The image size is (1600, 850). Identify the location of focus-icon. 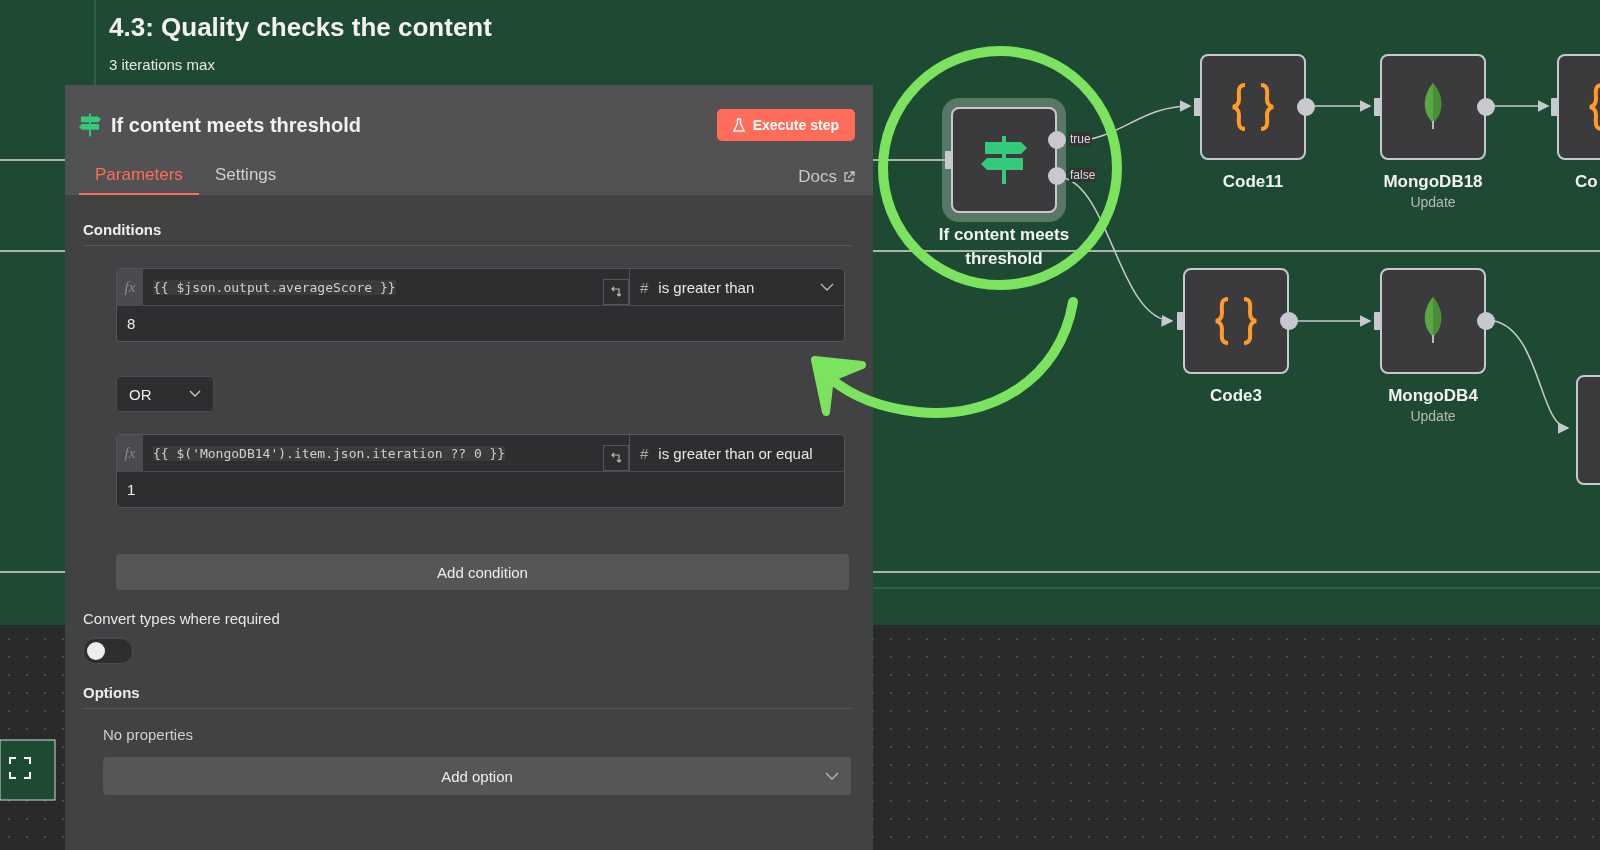
(20, 768).